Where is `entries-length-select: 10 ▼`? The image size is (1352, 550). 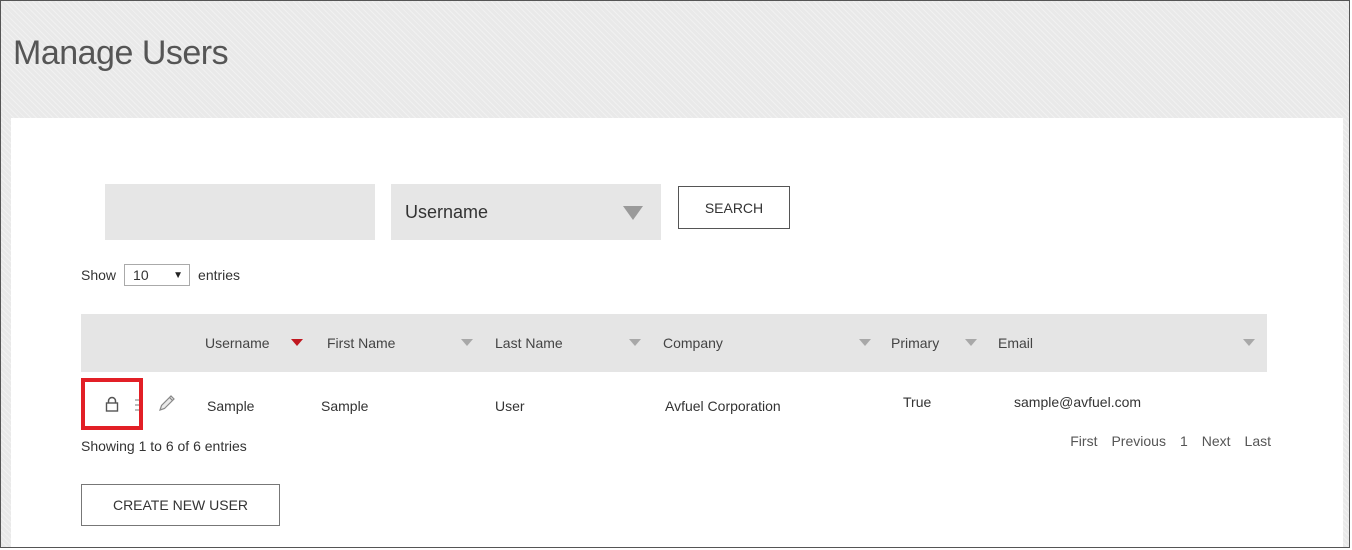 entries-length-select: 10 ▼ is located at coordinates (157, 275).